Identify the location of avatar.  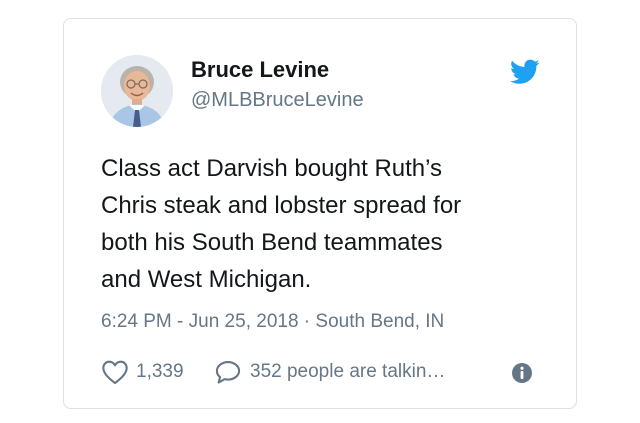
(137, 91).